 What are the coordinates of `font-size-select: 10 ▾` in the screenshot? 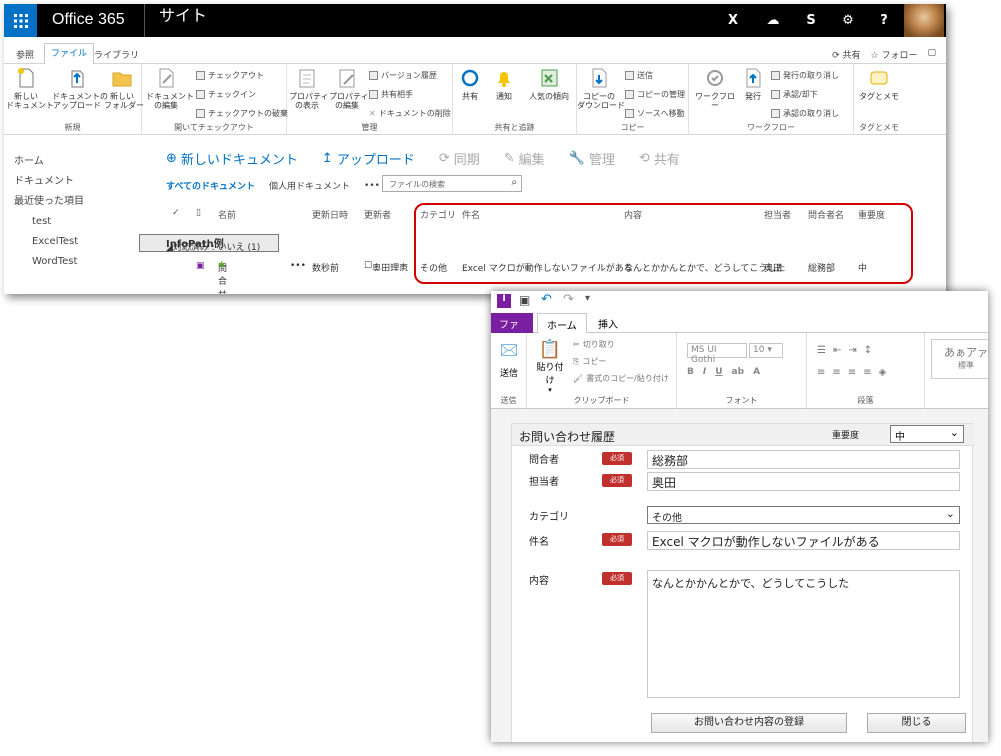 It's located at (766, 350).